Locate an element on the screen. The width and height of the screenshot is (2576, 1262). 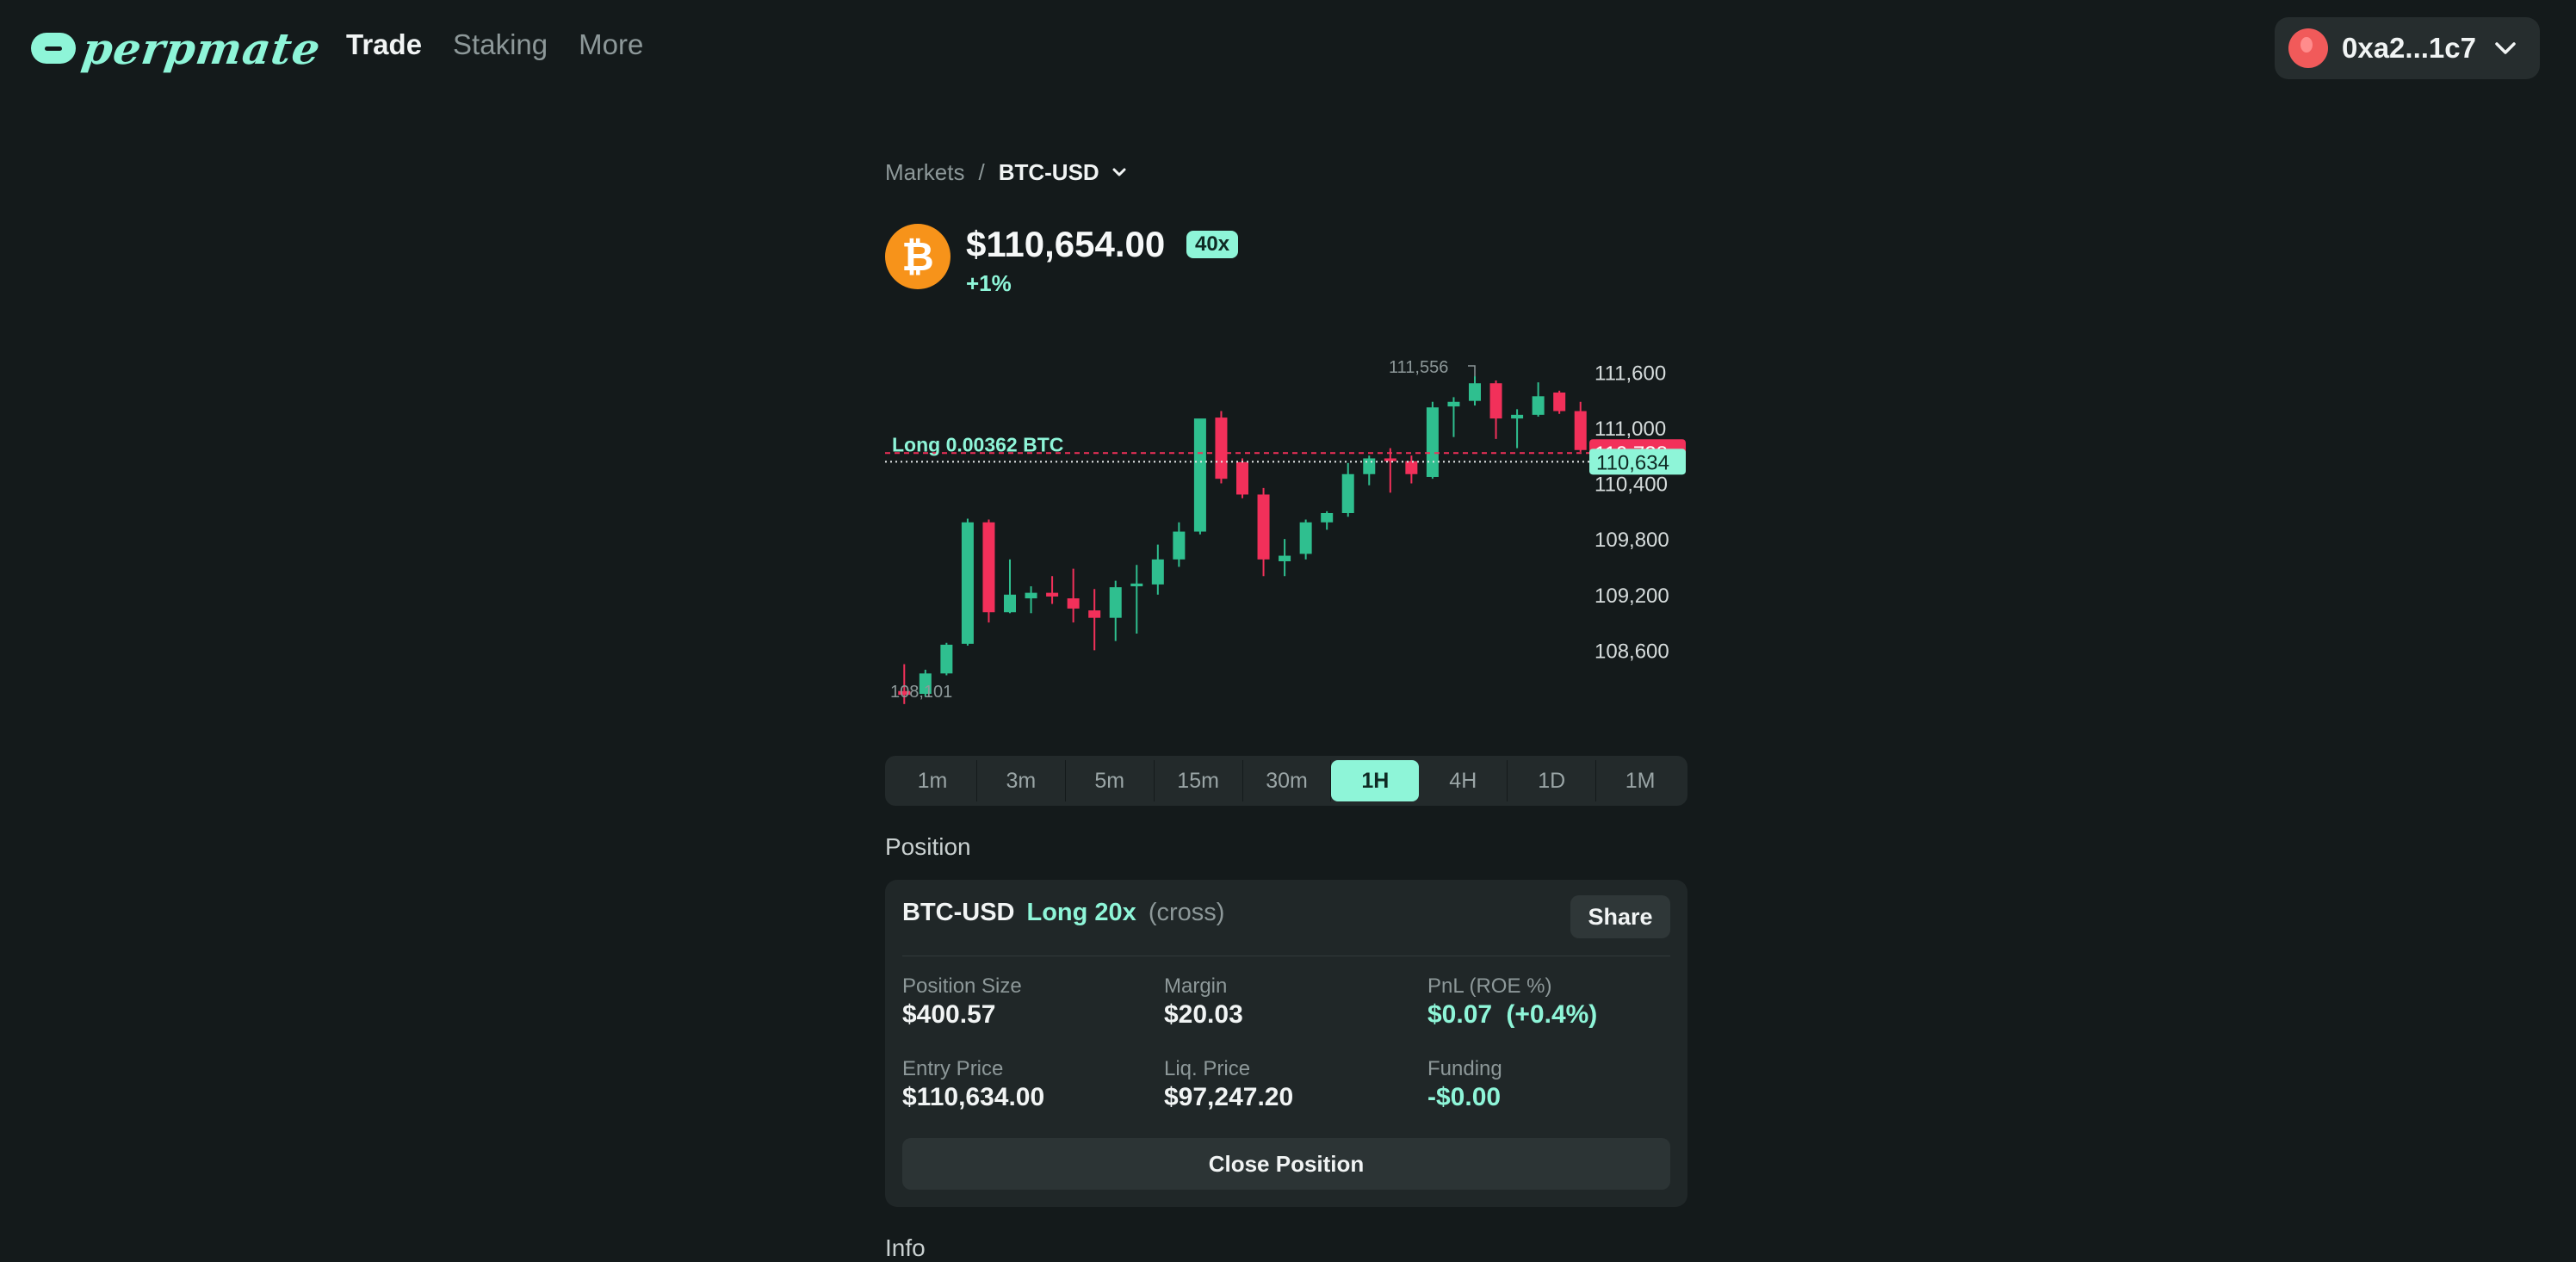
interval-1h: 1H is located at coordinates (1375, 781).